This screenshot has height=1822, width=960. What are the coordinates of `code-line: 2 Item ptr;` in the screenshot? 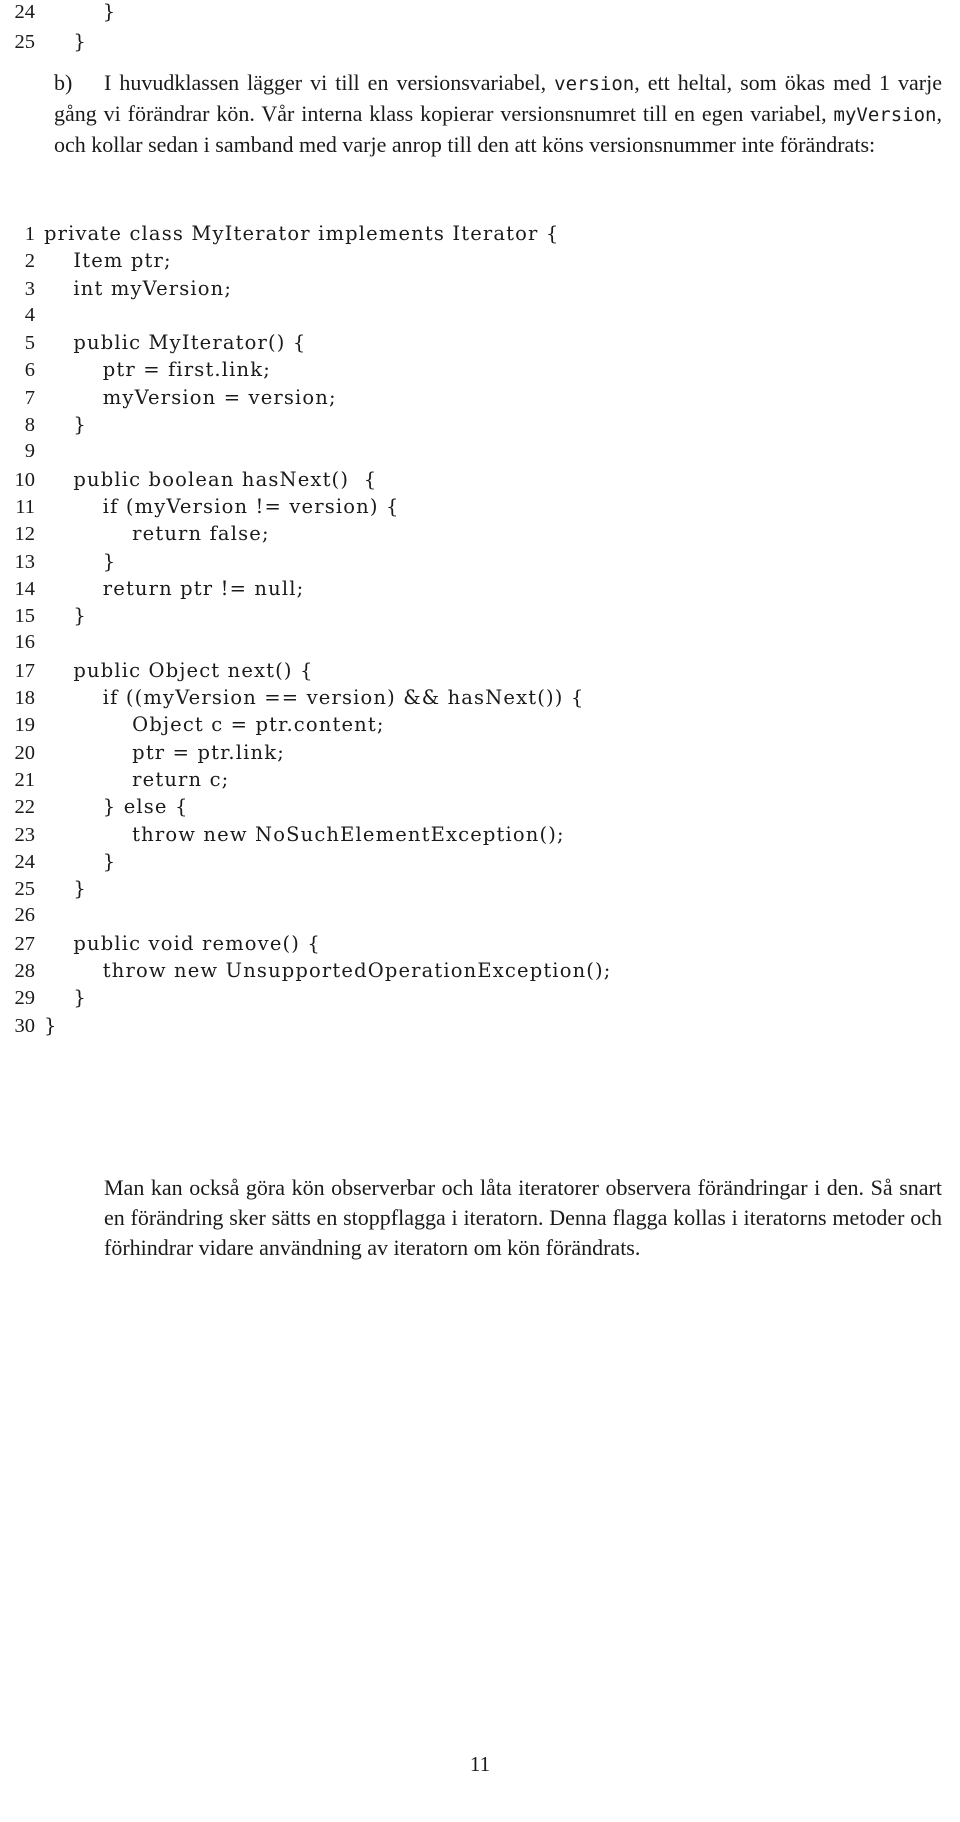 It's located at (480, 262).